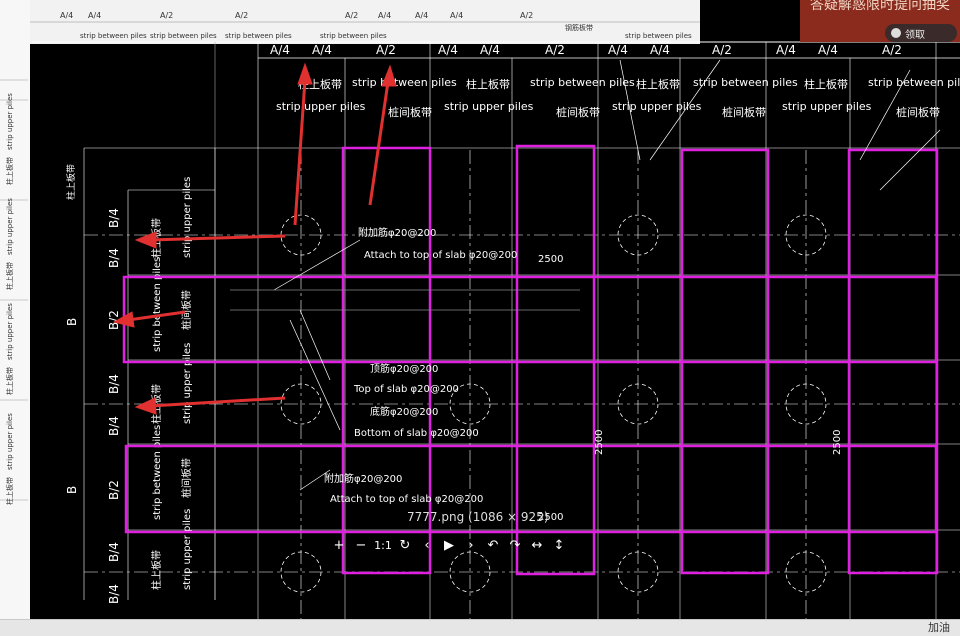 Image resolution: width=960 pixels, height=636 pixels. Describe the element at coordinates (72, 322) in the screenshot. I see `row-big-label-1: B` at that location.